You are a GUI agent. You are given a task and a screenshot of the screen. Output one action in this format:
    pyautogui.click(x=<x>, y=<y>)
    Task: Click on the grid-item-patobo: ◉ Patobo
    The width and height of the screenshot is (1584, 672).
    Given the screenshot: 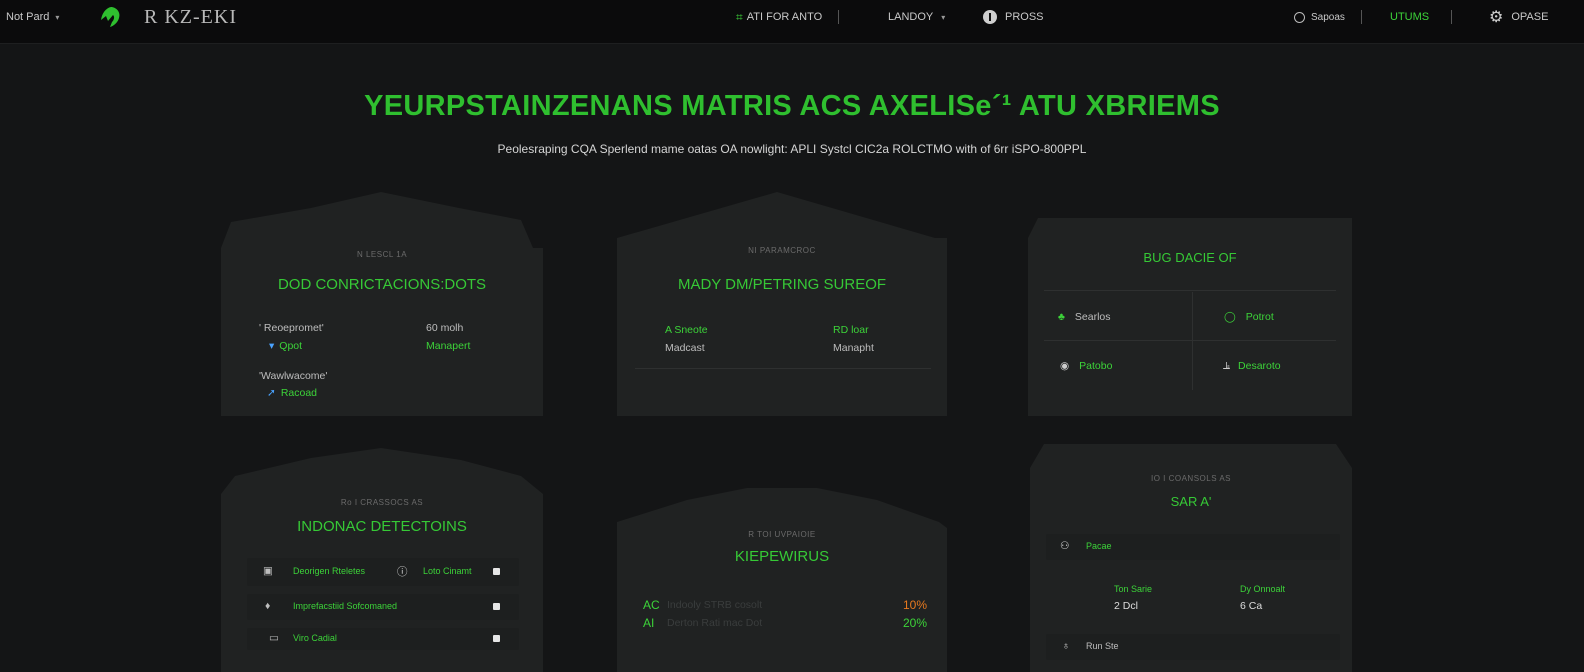 What is the action you would take?
    pyautogui.click(x=1086, y=366)
    